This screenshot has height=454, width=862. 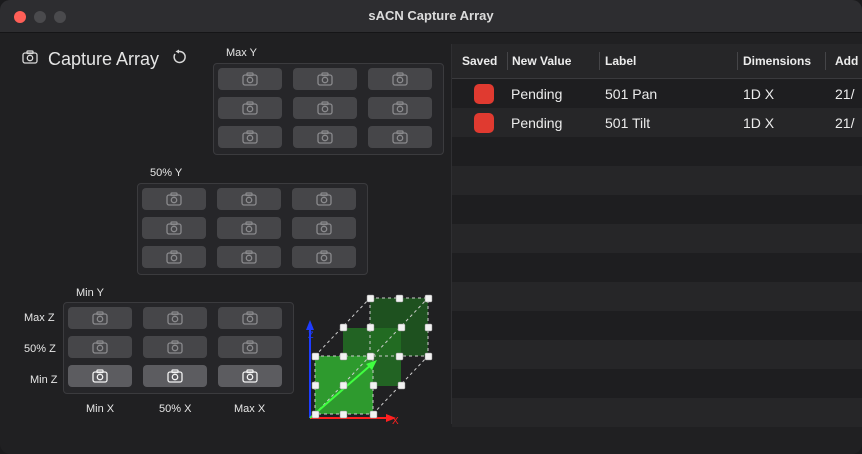 I want to click on z-row-label: Max Z, so click(x=39, y=318).